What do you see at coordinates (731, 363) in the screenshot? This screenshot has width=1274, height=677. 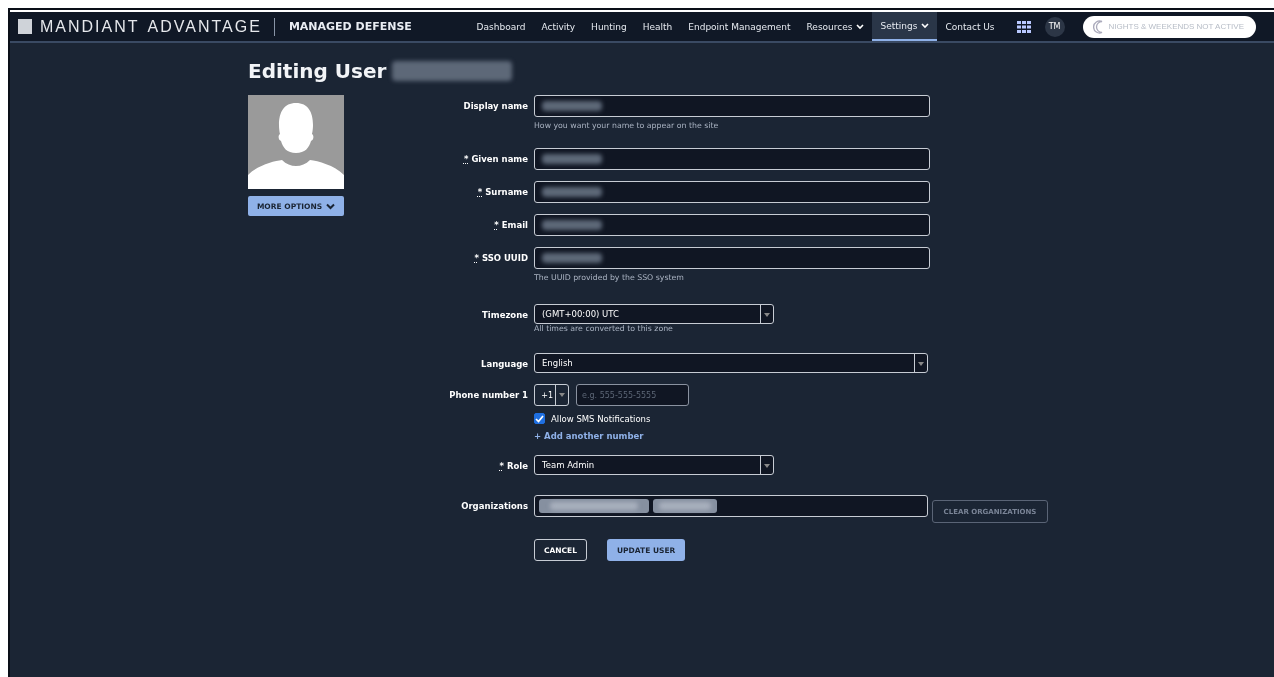 I see `select-field: English` at bounding box center [731, 363].